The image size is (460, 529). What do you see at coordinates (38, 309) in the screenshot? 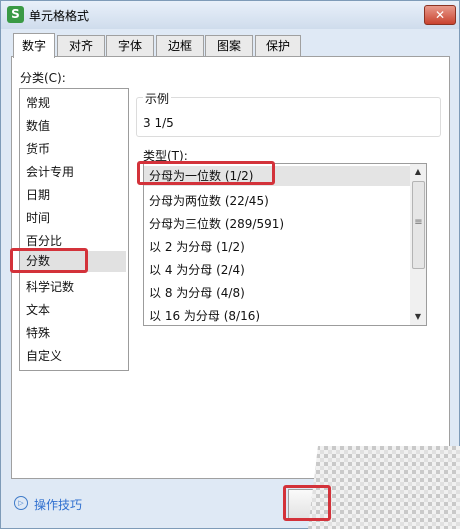
I see `category-item-text: 文本` at bounding box center [38, 309].